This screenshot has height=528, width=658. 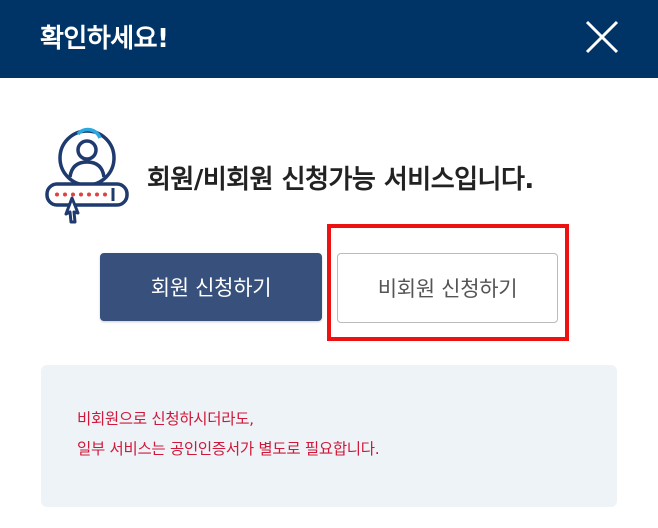 I want to click on service-description: 회원/비회원 신청가능 서비스입니다., so click(x=340, y=180).